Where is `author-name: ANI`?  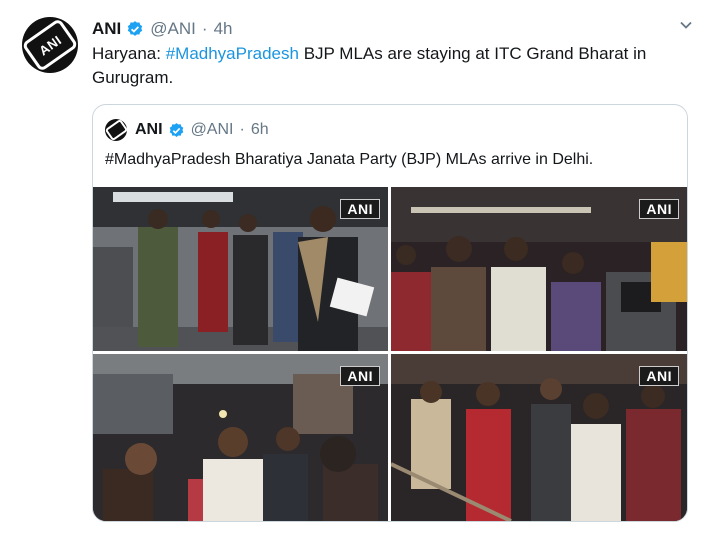 author-name: ANI is located at coordinates (106, 29).